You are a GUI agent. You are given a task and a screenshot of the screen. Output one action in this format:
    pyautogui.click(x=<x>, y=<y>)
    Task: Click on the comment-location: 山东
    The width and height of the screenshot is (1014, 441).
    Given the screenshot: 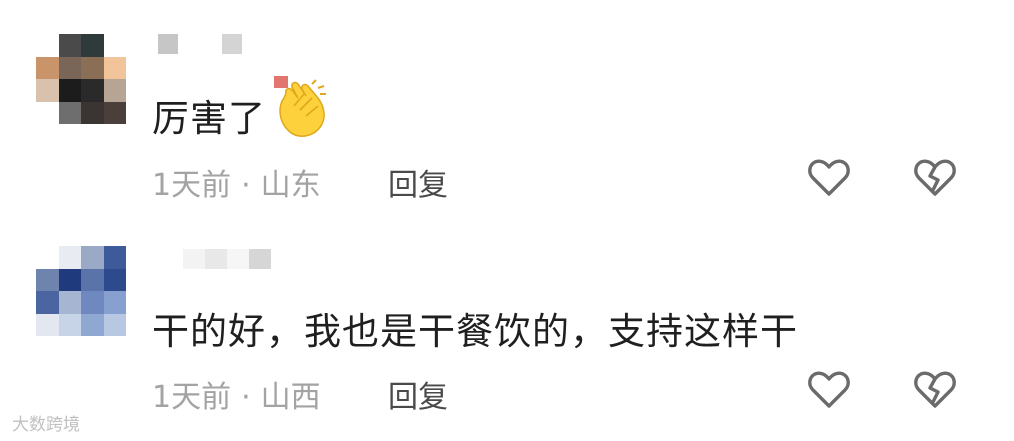 What is the action you would take?
    pyautogui.click(x=290, y=185)
    